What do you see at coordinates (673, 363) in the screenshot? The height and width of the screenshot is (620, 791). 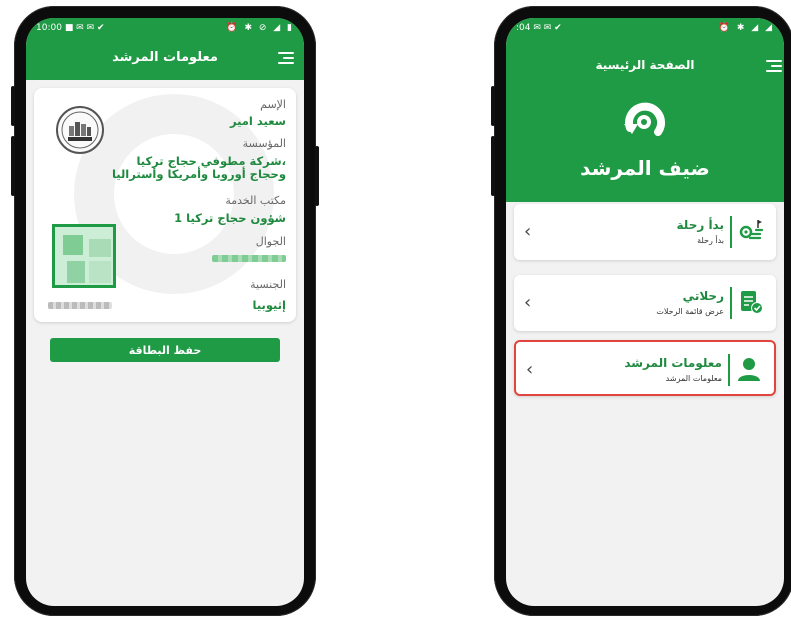 I see `menu-card-title: معلومات المرشد` at bounding box center [673, 363].